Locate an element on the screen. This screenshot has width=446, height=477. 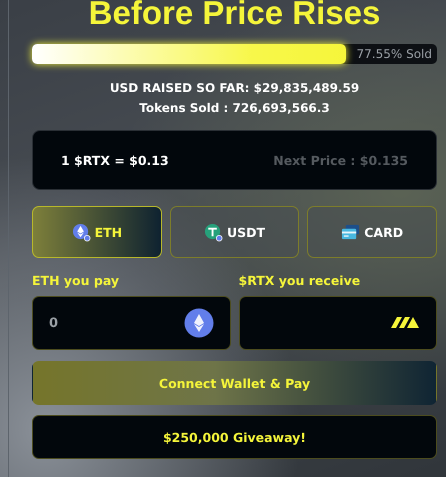
giveaway-button: $250,000 Giveaway! is located at coordinates (234, 437).